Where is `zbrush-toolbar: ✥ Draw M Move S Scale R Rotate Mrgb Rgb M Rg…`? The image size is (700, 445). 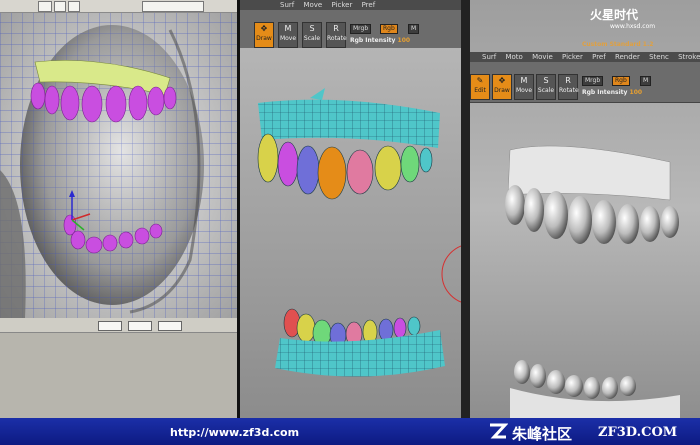 zbrush-toolbar: ✥ Draw M Move S Scale R Rotate Mrgb Rgb M Rg… is located at coordinates (350, 29).